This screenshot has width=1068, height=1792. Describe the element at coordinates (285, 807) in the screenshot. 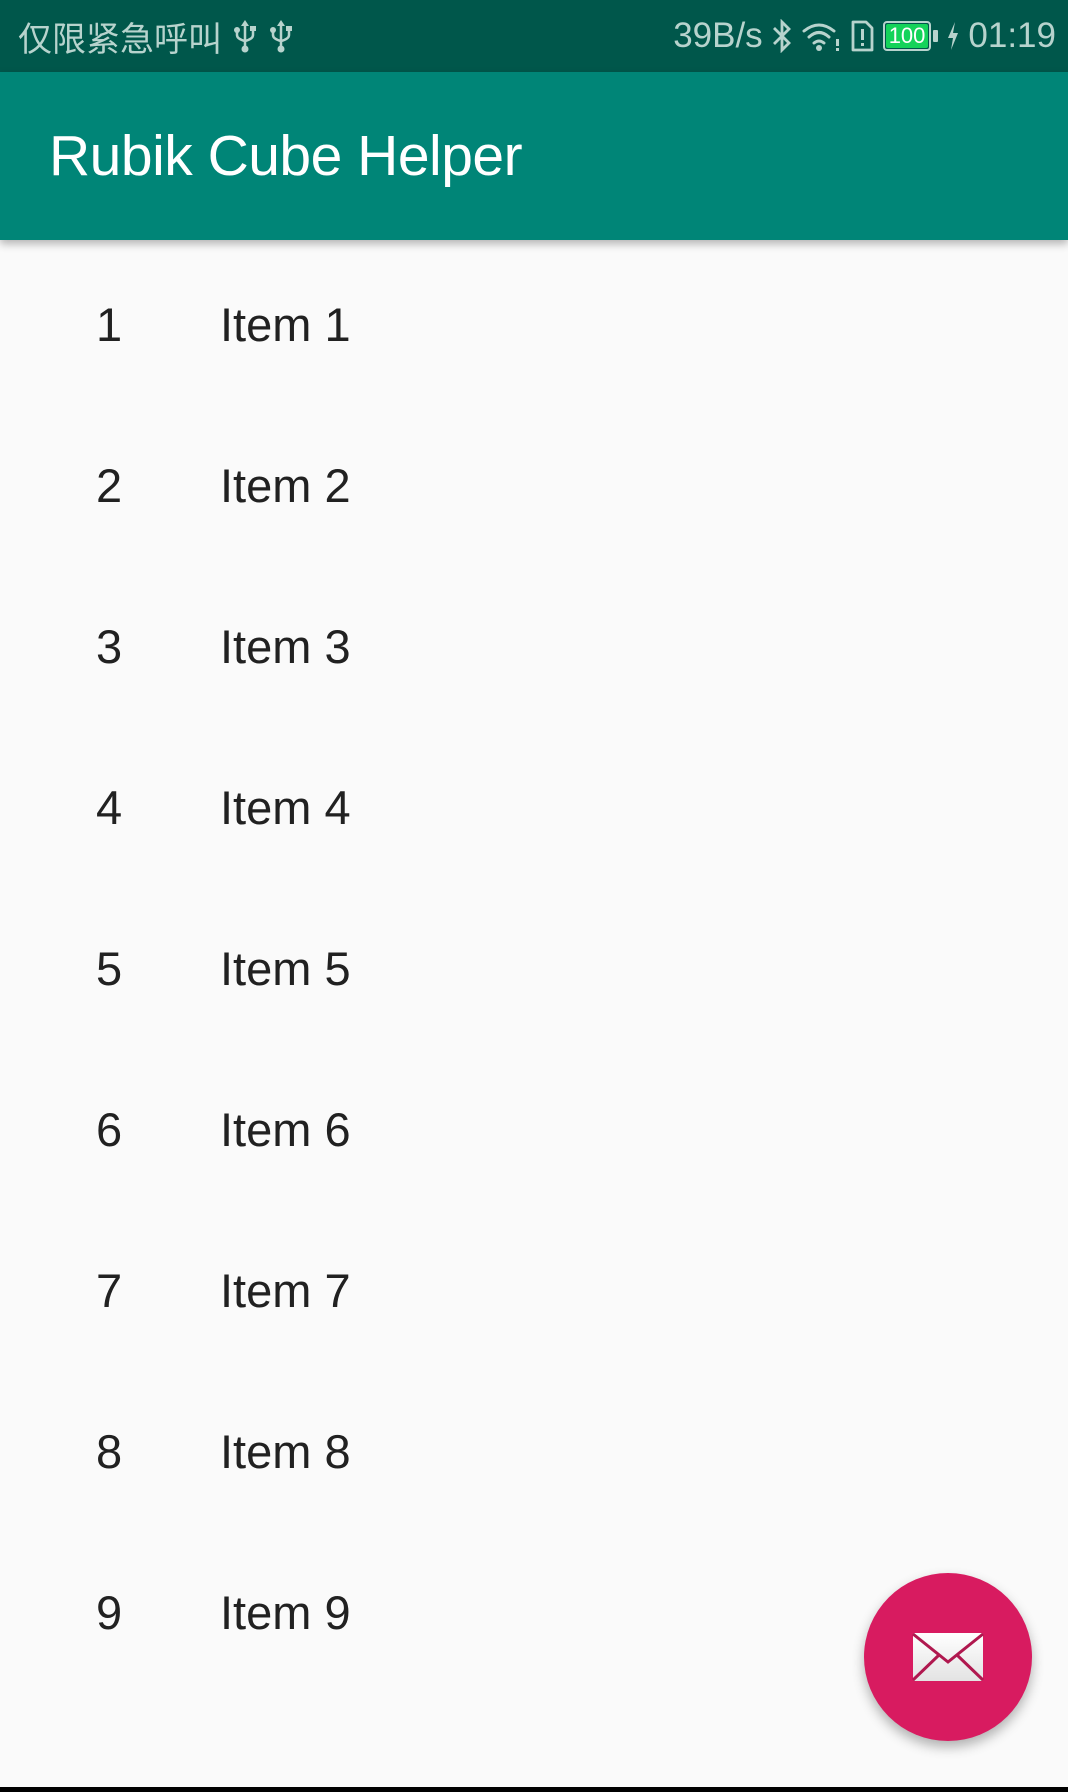

I see `item-label: Item 4` at that location.